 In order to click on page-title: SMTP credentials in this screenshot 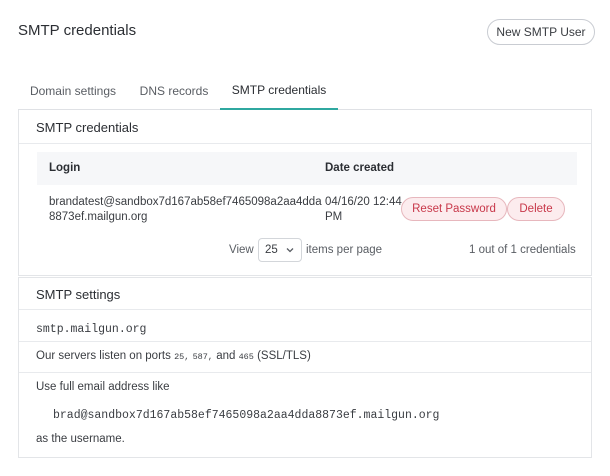, I will do `click(77, 30)`.